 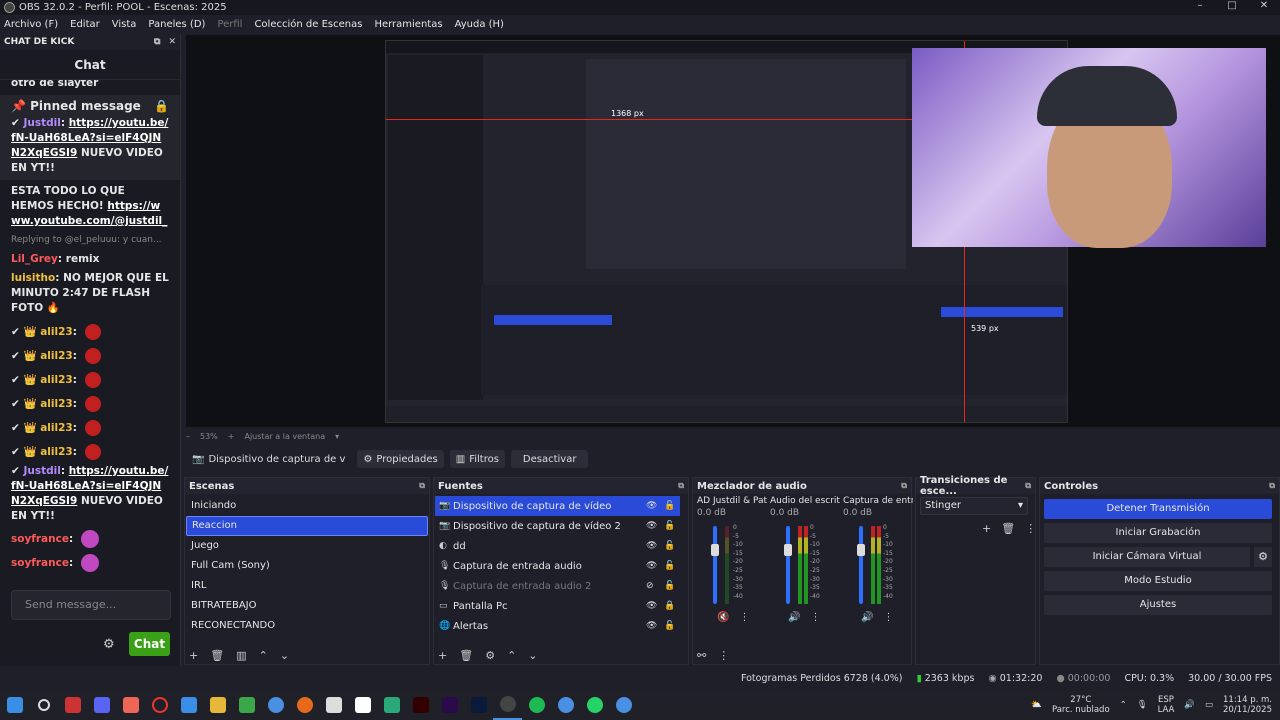 What do you see at coordinates (101, 705) in the screenshot?
I see `discord-icon` at bounding box center [101, 705].